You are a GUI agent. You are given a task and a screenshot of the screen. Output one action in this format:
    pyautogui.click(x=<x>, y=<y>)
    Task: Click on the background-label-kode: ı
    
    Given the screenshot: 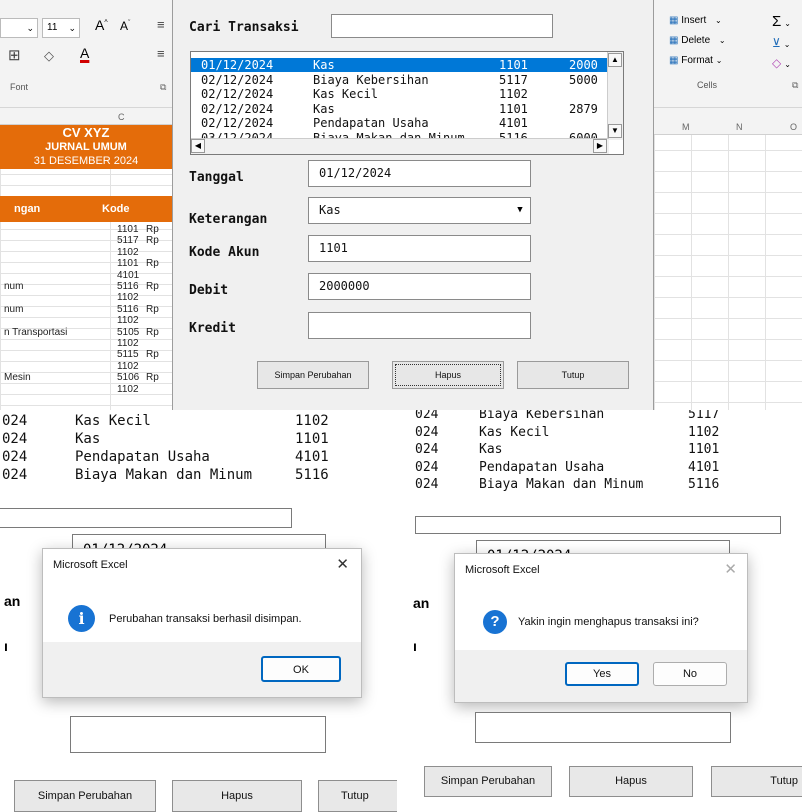 What is the action you would take?
    pyautogui.click(x=415, y=646)
    